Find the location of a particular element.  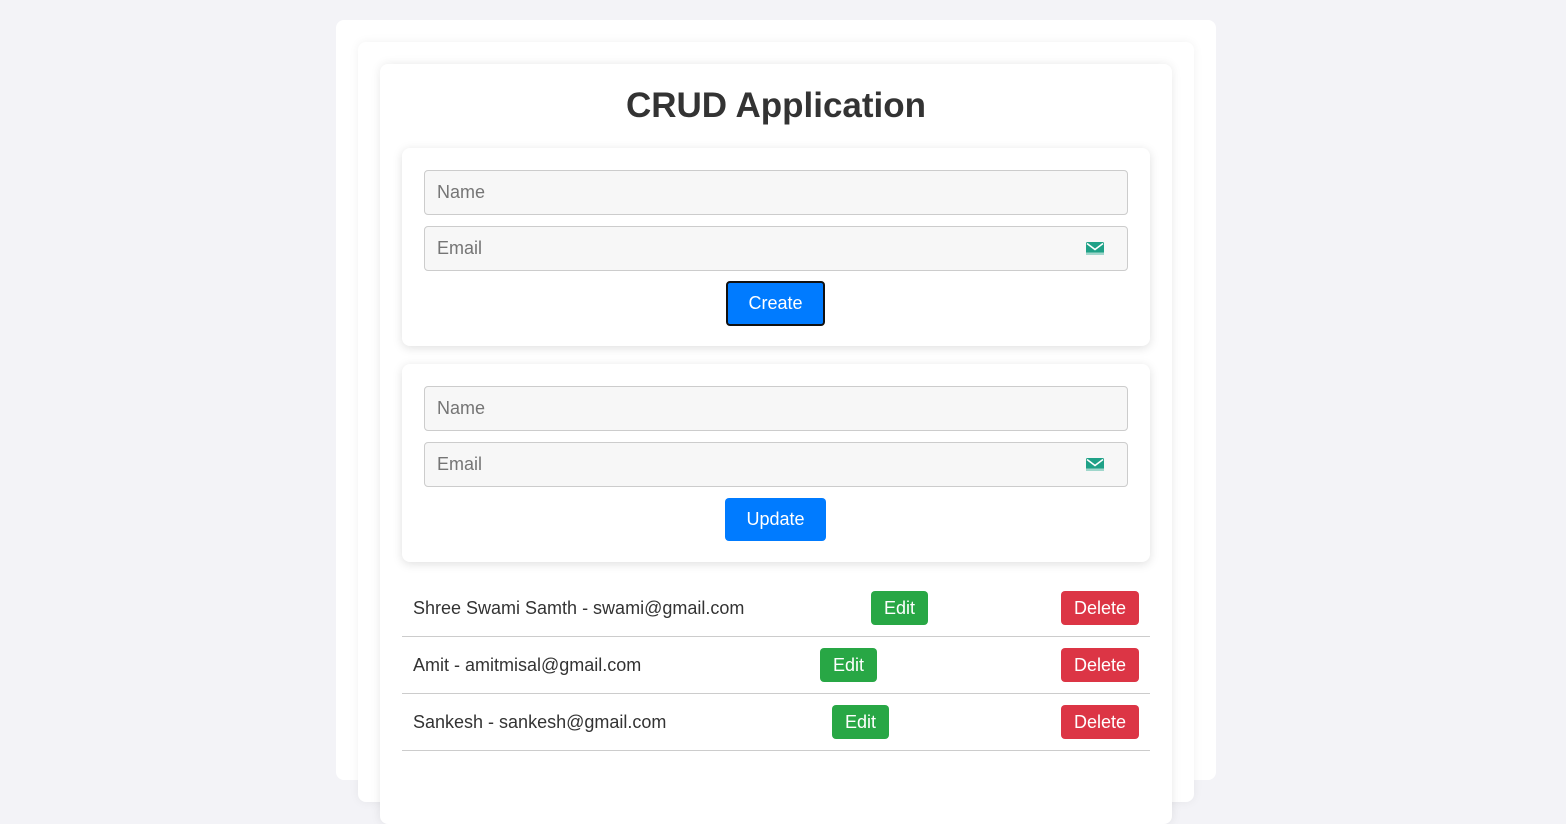

create-form: Create is located at coordinates (776, 247).